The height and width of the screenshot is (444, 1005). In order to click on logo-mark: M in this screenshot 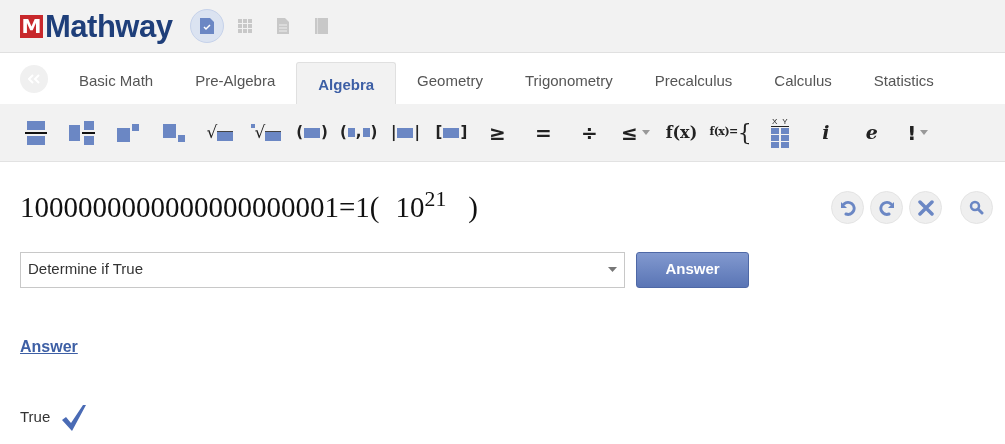, I will do `click(31, 26)`.